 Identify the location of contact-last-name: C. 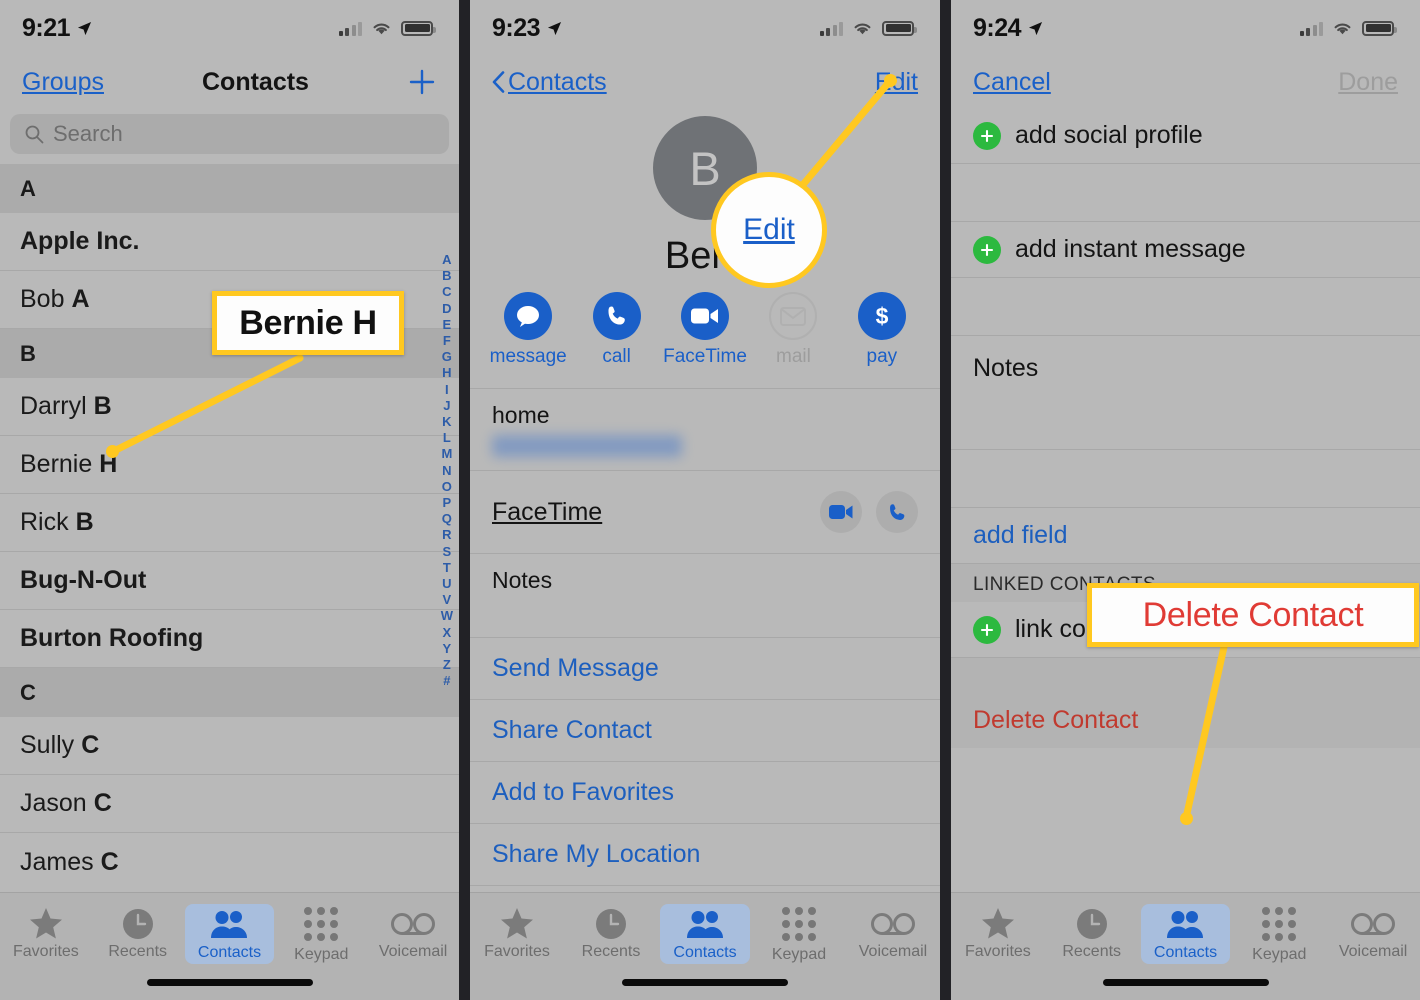
(90, 745).